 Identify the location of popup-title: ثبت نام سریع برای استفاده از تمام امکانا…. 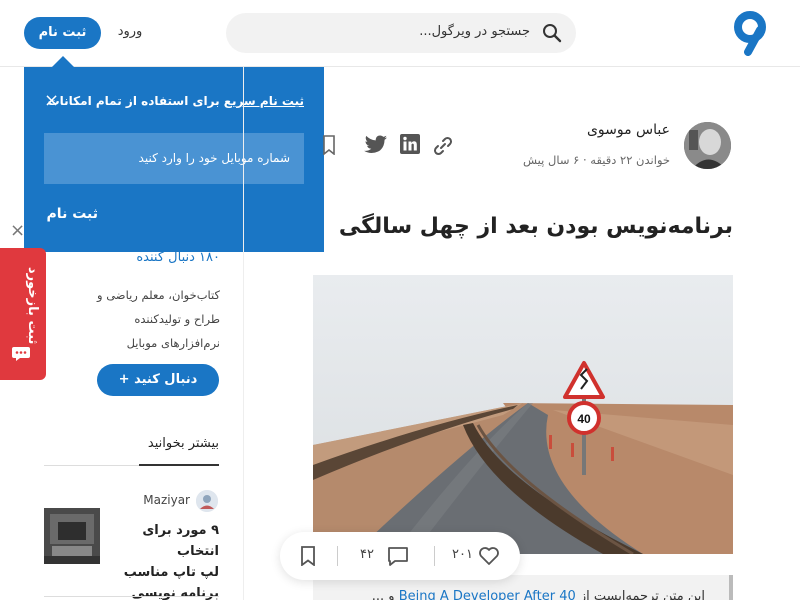
(176, 101).